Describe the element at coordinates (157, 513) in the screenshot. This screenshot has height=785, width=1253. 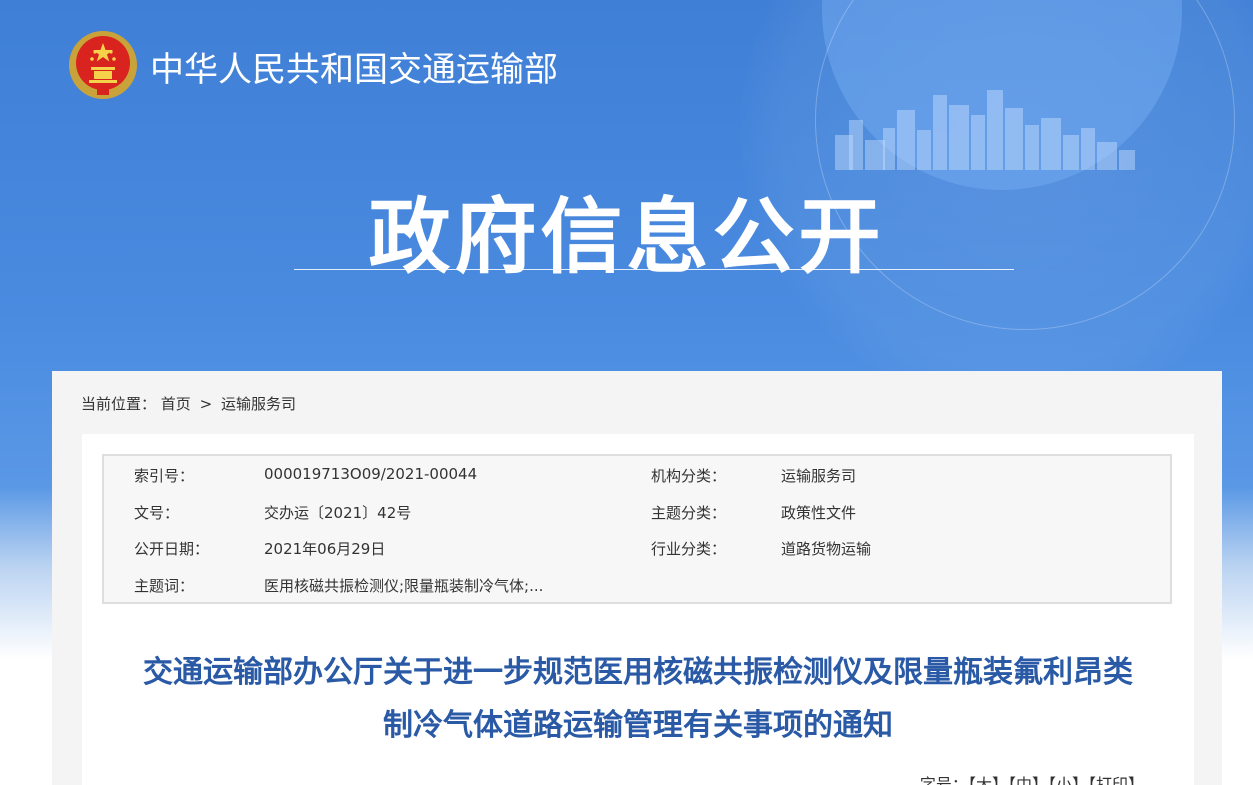
I see `docno-label: 文号：` at that location.